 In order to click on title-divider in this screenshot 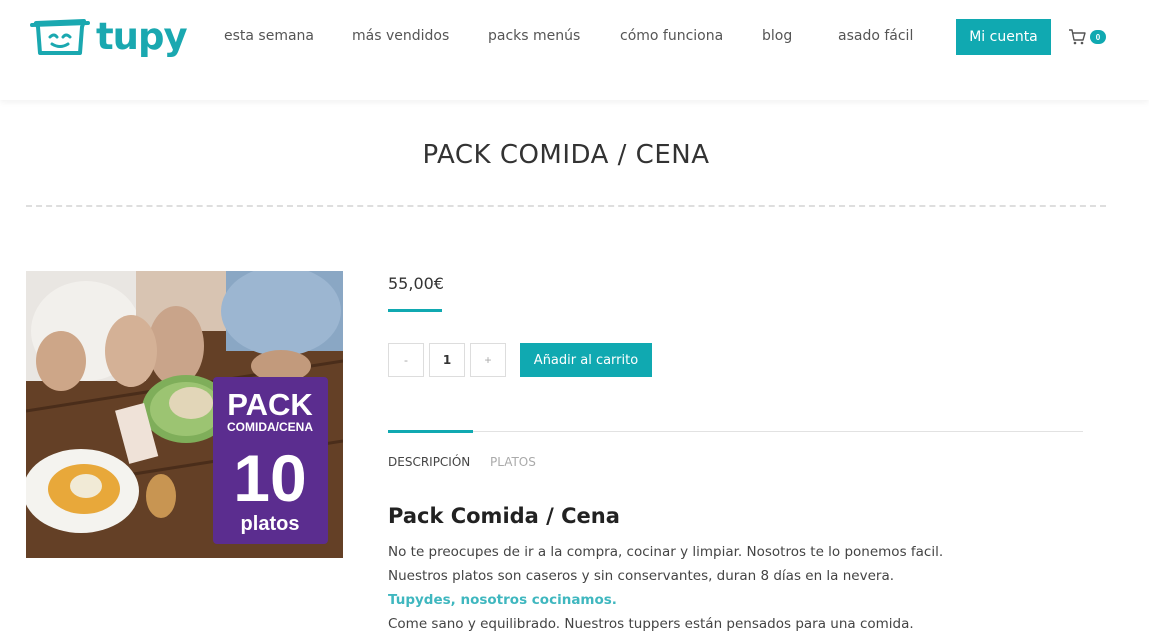, I will do `click(566, 206)`.